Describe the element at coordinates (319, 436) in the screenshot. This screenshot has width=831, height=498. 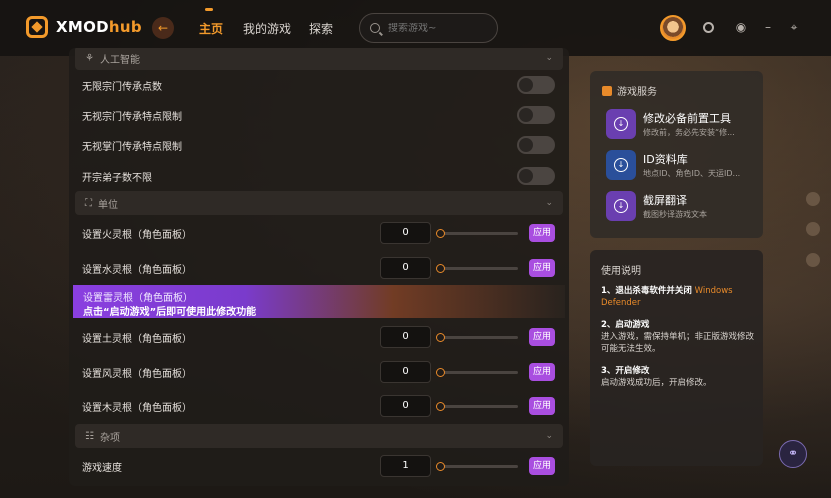
I see `section-misc: ☷ 杂项 ⌄` at that location.